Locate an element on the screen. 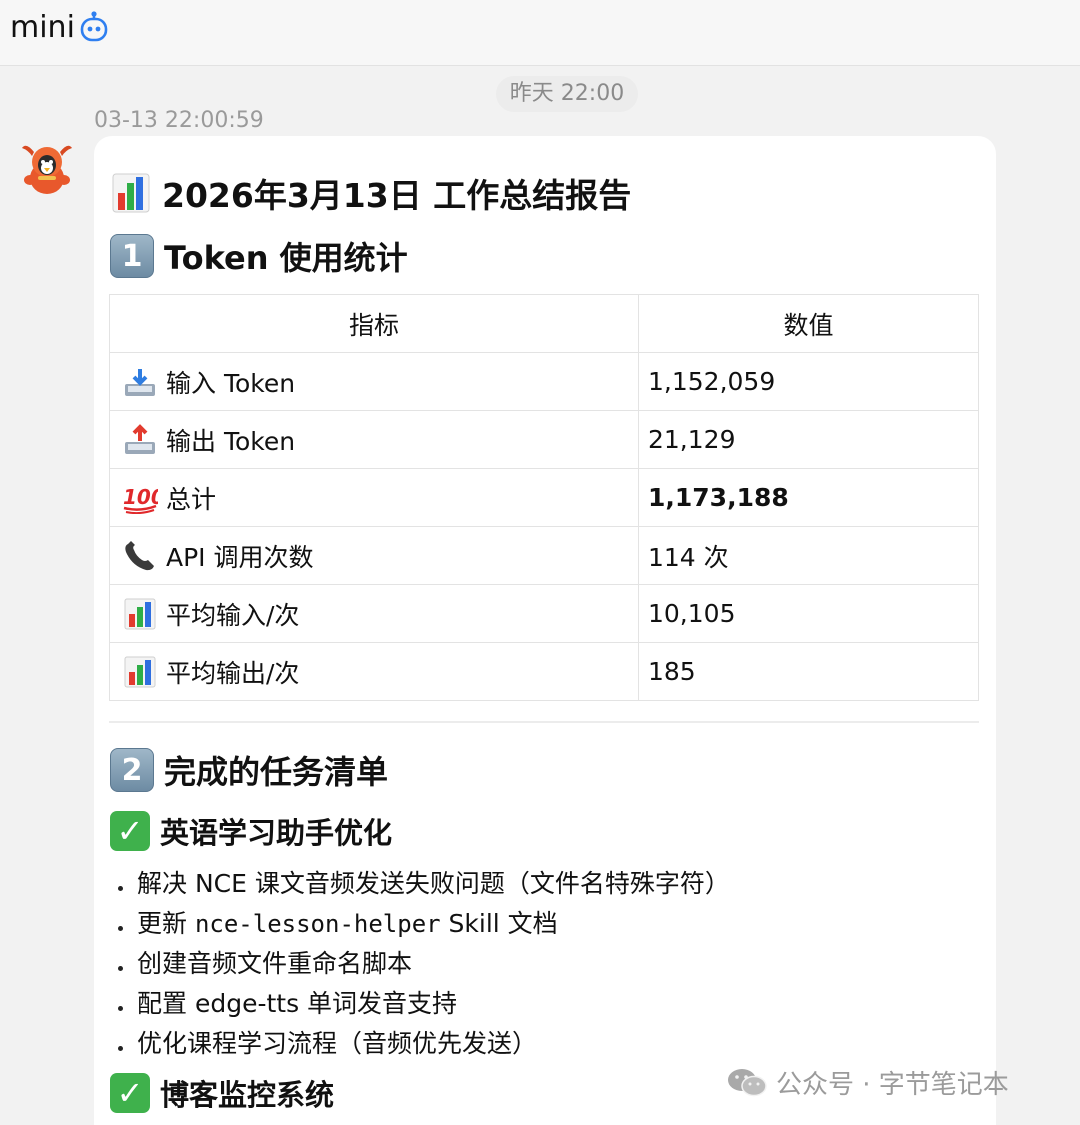 The height and width of the screenshot is (1125, 1080). table-cell-label: 100 总计 is located at coordinates (374, 497).